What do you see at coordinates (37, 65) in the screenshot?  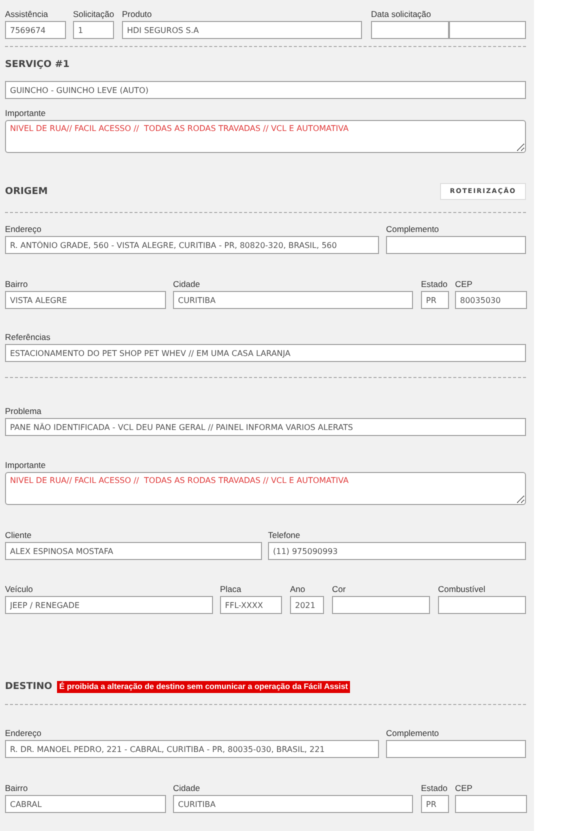 I see `section-title: SERVIÇO #1` at bounding box center [37, 65].